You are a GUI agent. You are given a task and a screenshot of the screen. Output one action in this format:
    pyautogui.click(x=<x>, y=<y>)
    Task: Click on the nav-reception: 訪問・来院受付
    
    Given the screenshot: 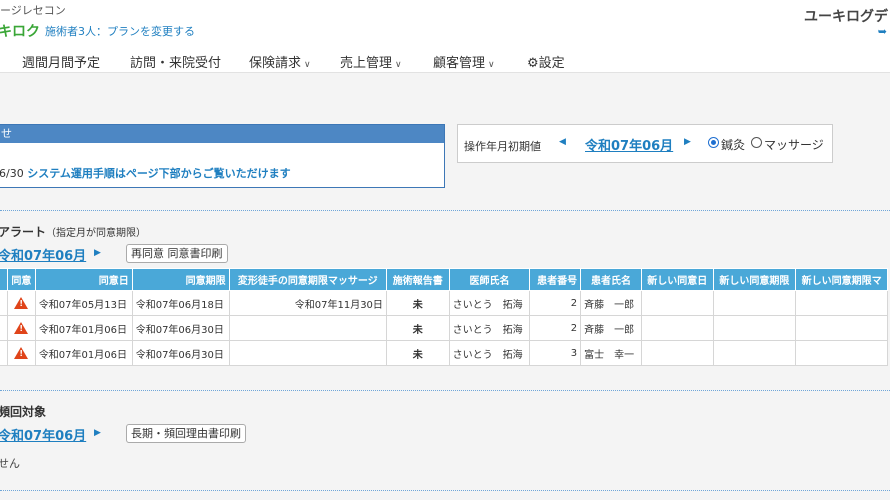 What is the action you would take?
    pyautogui.click(x=175, y=61)
    